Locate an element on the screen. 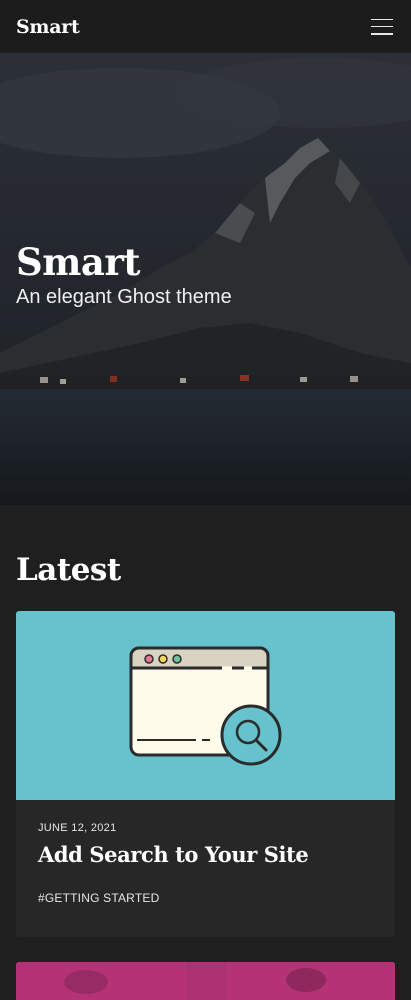  browser-search-illustration is located at coordinates (205, 706).